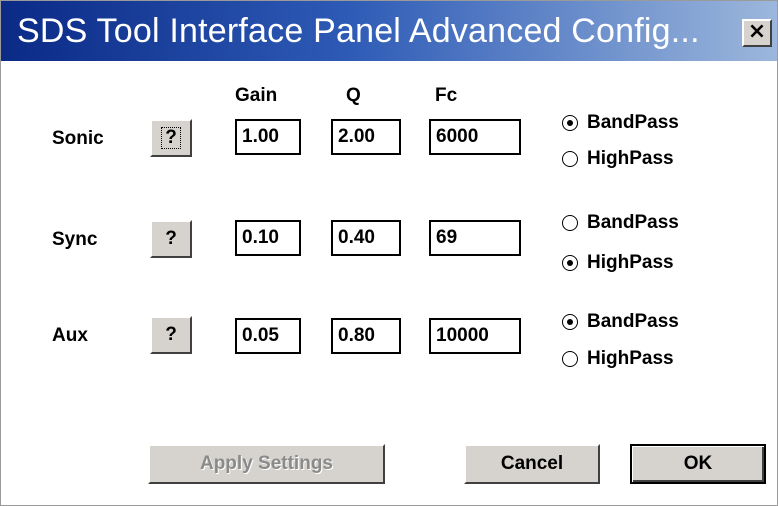 The height and width of the screenshot is (506, 778). I want to click on aux-highpass-radio: HighPass, so click(632, 360).